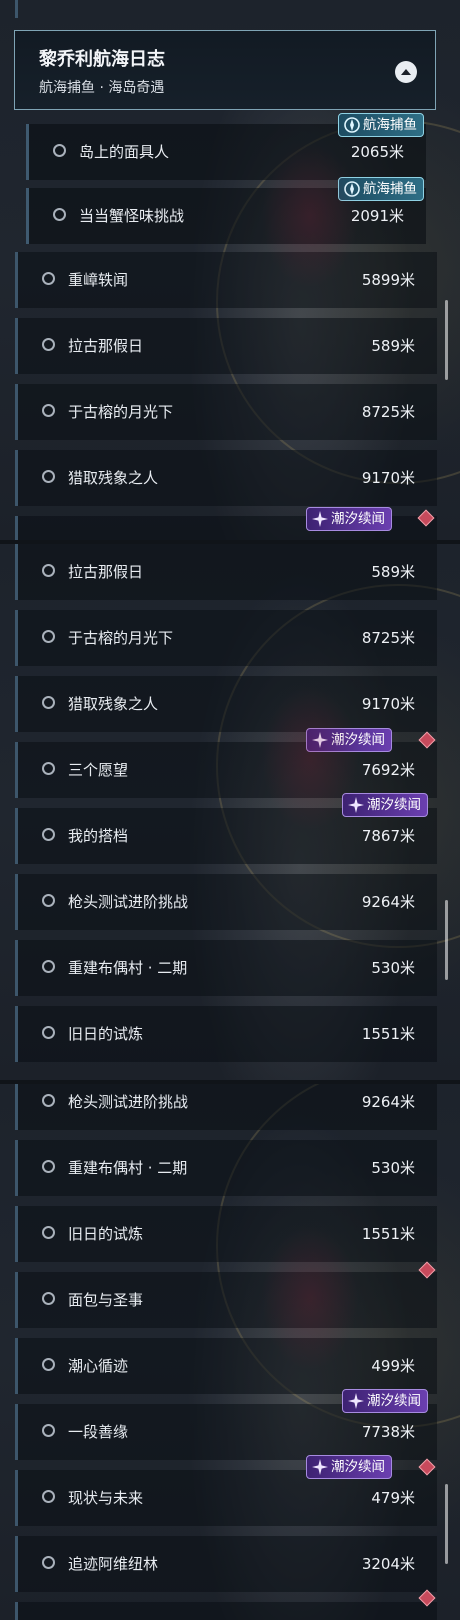 The width and height of the screenshot is (460, 1620). Describe the element at coordinates (225, 70) in the screenshot. I see `quest-category-header: 黎乔利航海日志 航海捕鱼 · 海岛奇遇` at that location.